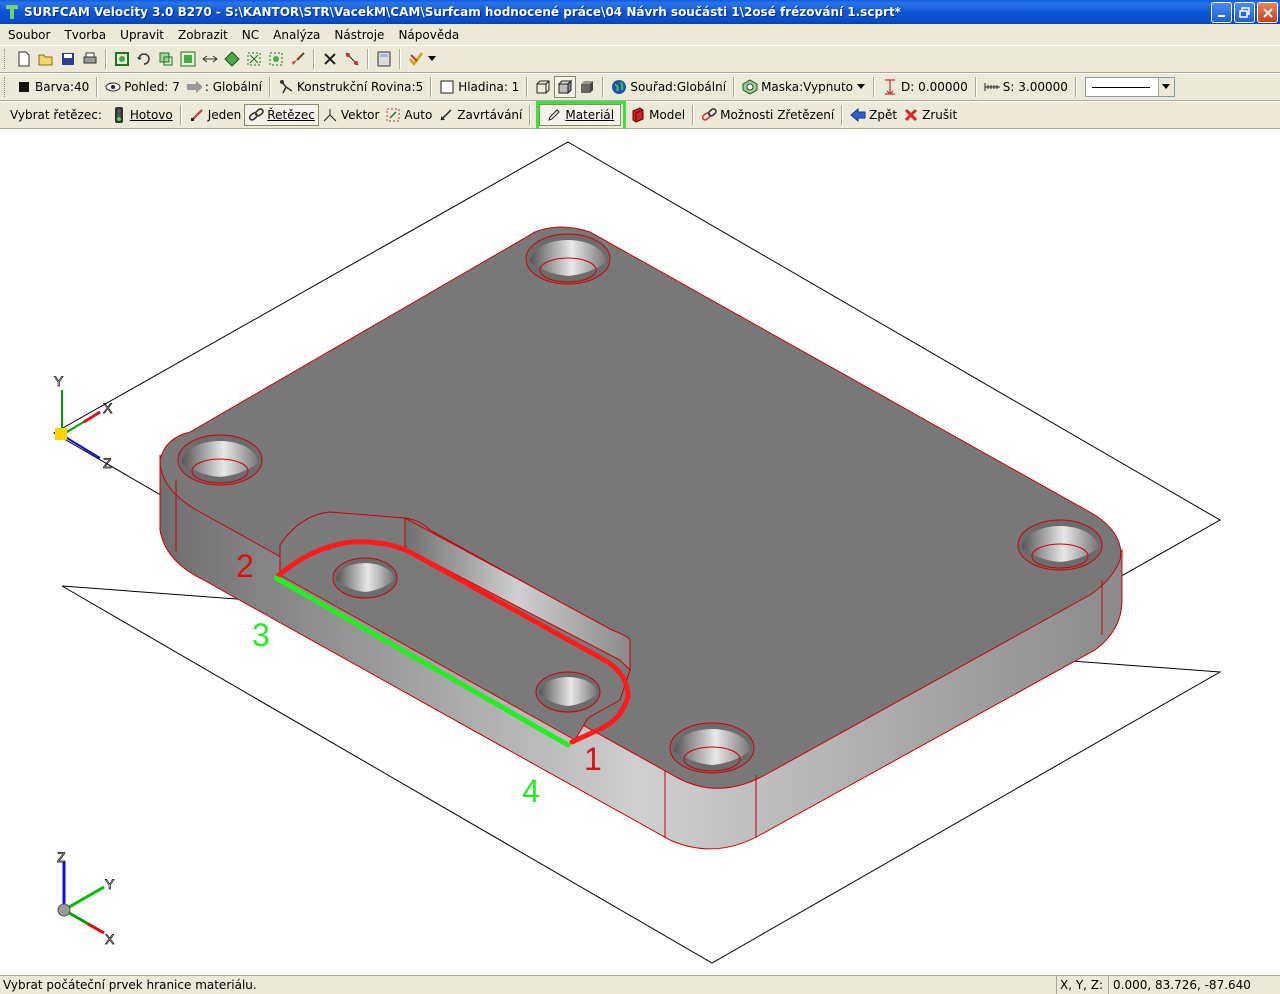 This screenshot has height=994, width=1280. I want to click on open-folder-icon, so click(46, 59).